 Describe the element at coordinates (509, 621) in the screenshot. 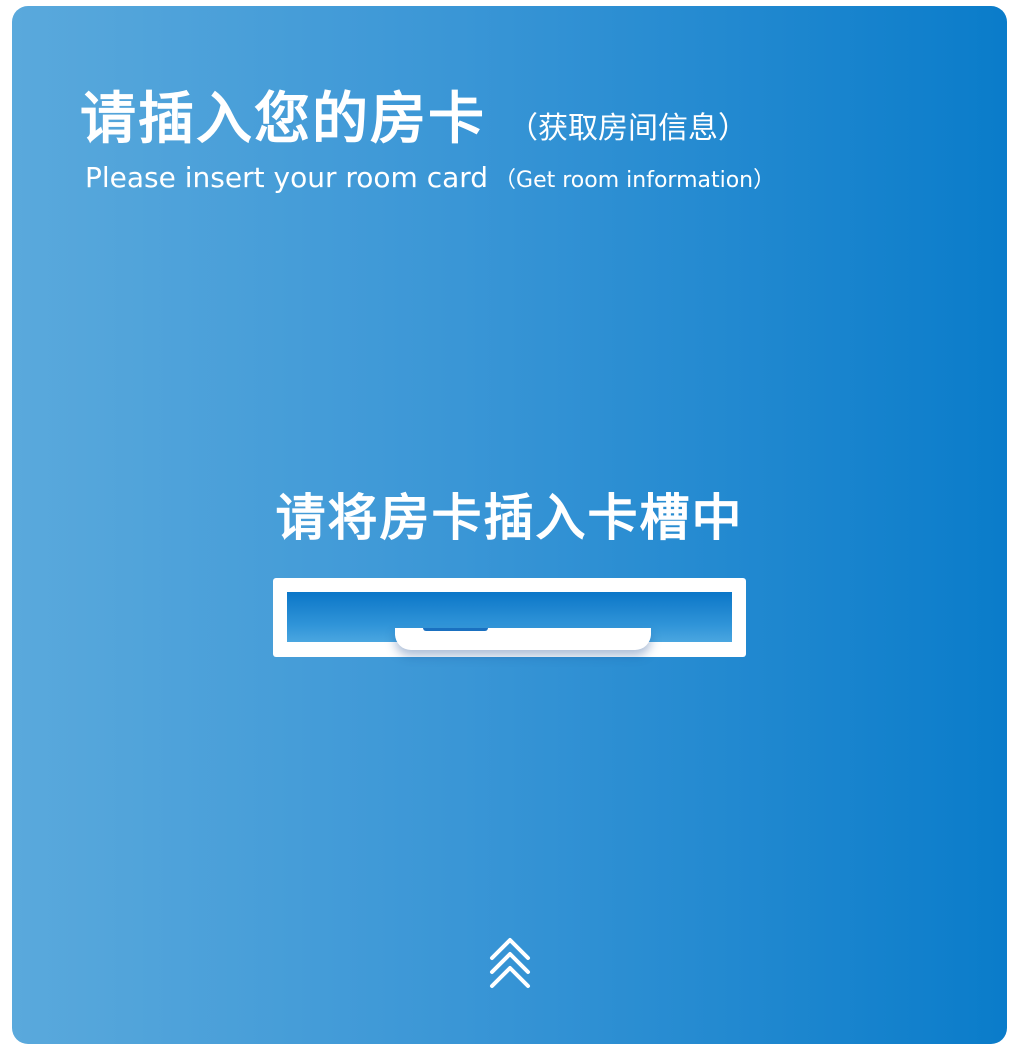

I see `card-slot-opening` at that location.